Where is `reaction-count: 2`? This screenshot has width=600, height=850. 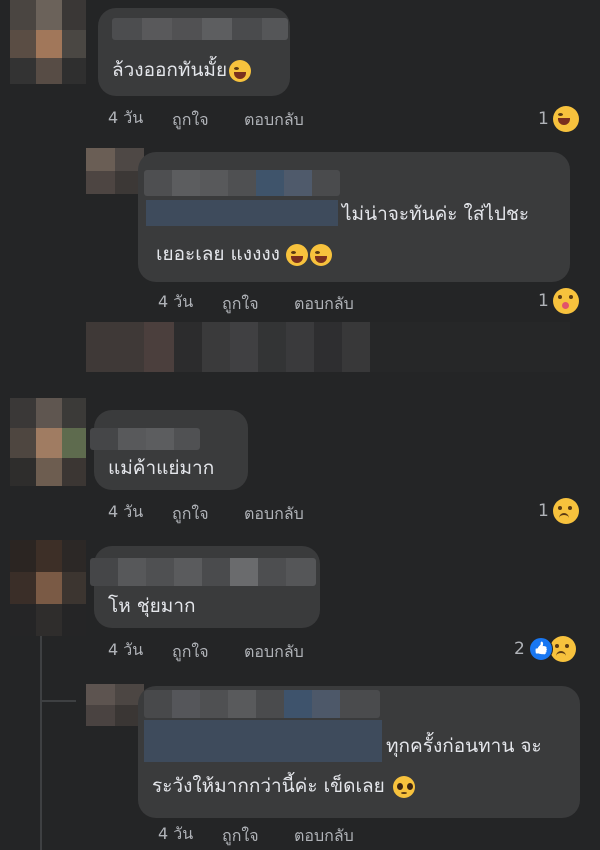 reaction-count: 2 is located at coordinates (545, 649).